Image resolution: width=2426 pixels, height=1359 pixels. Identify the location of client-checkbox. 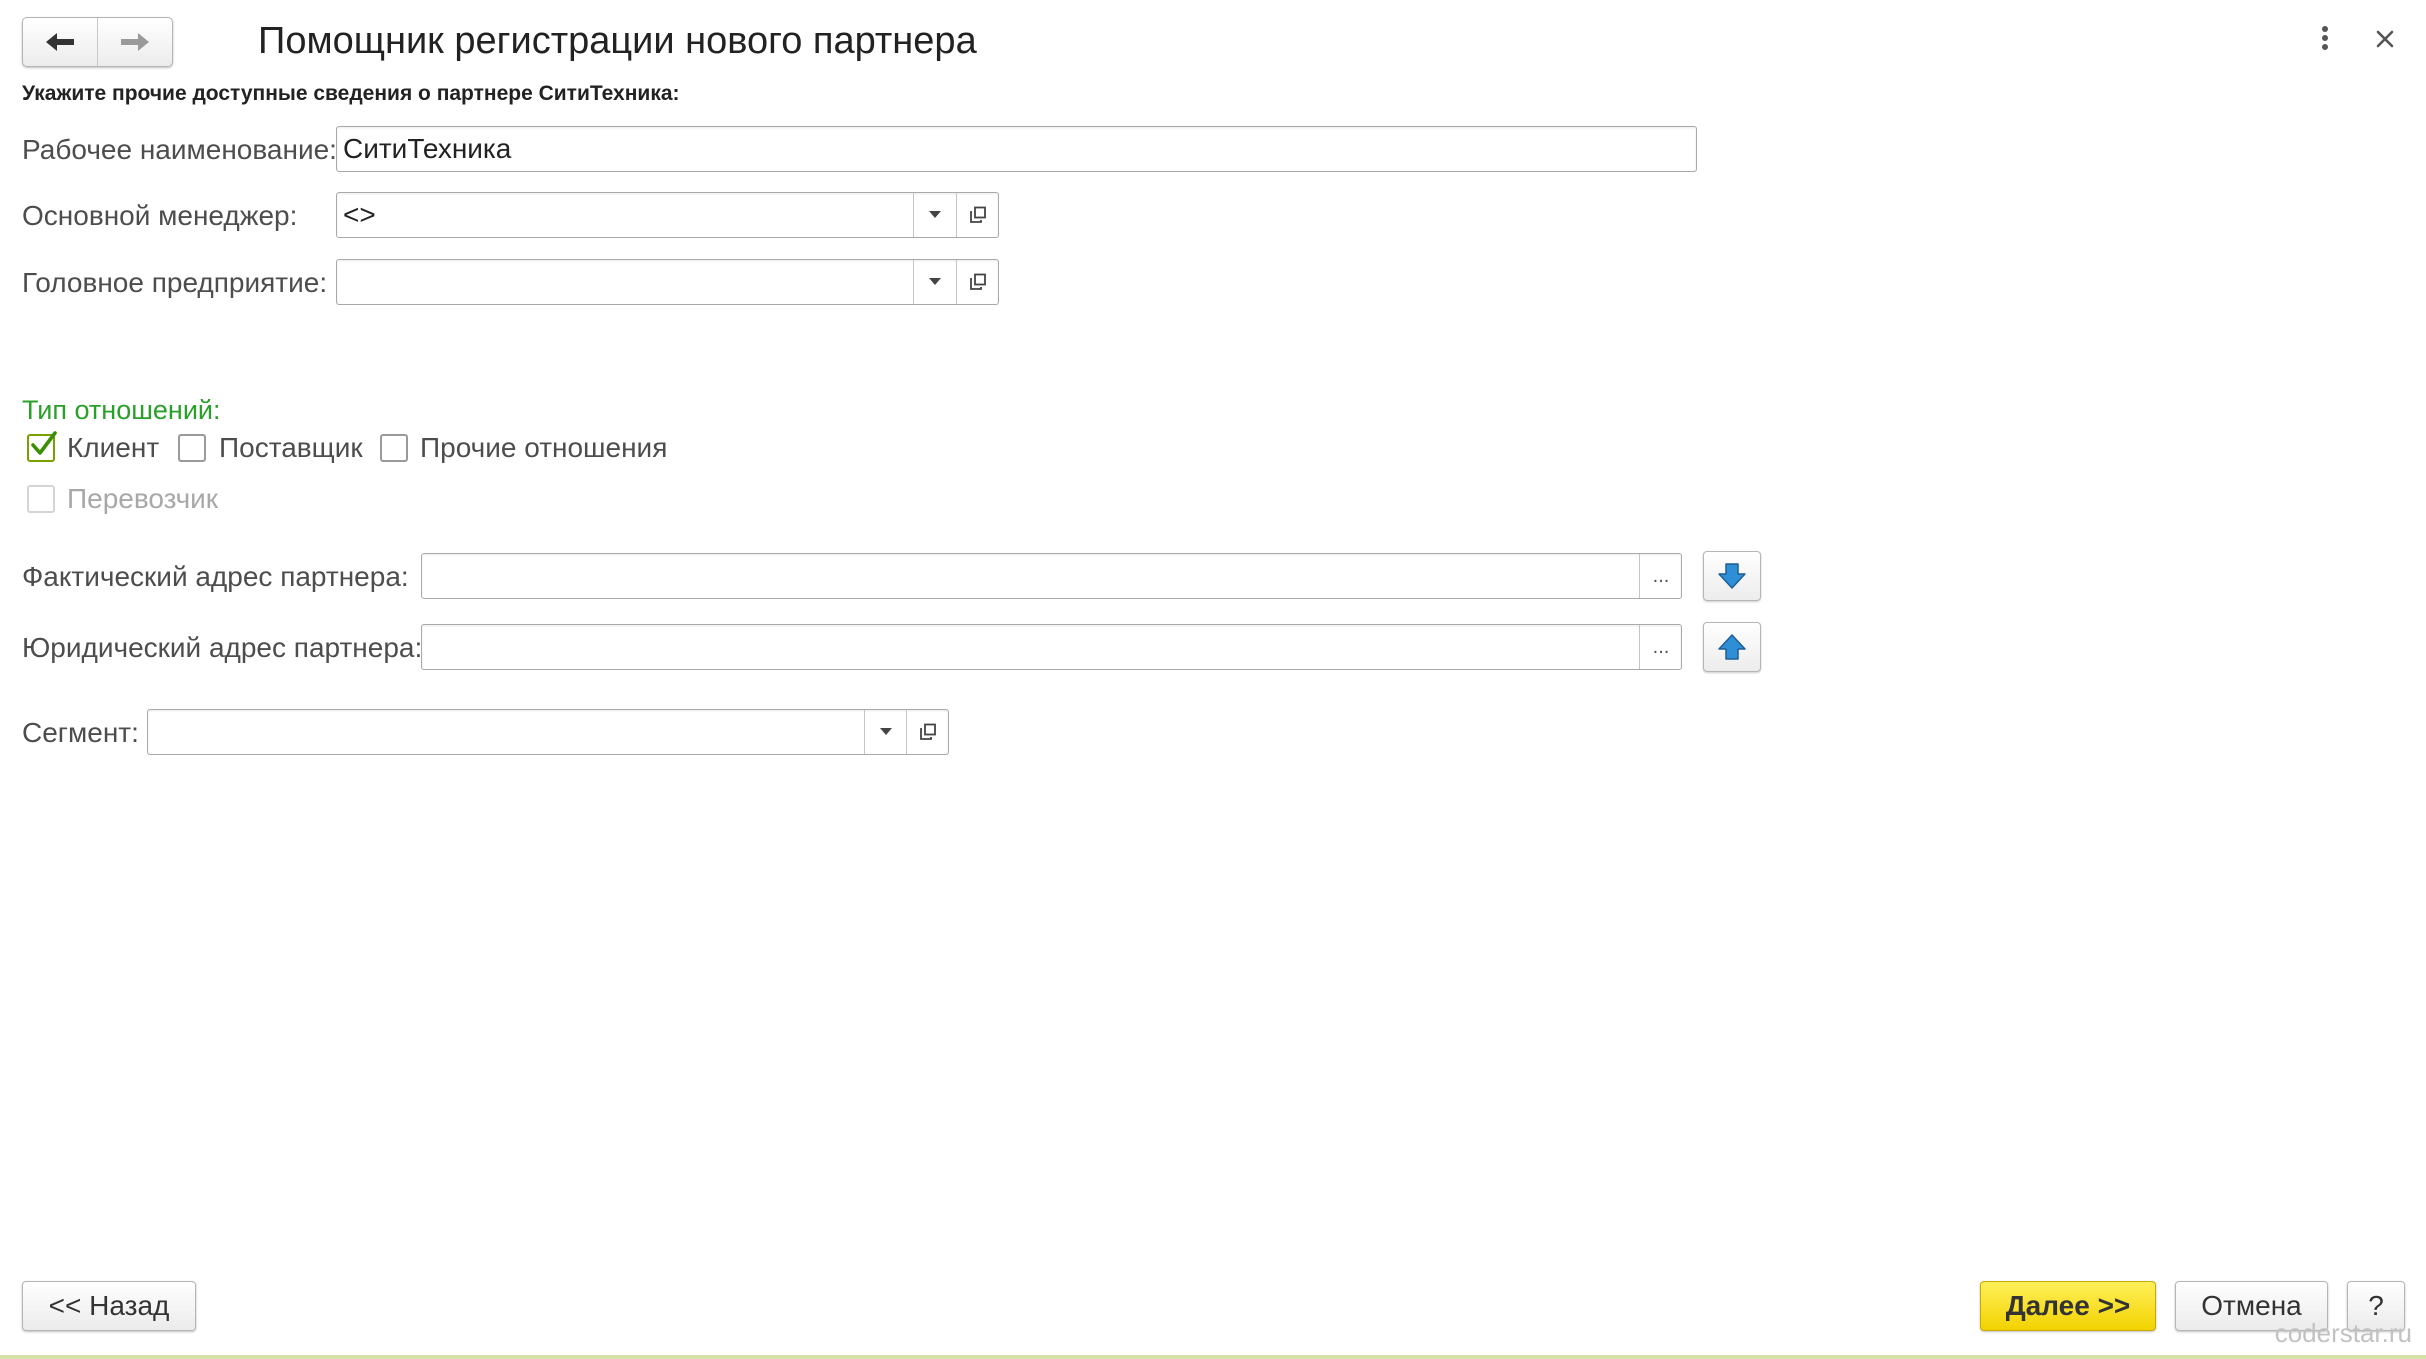
(42, 446).